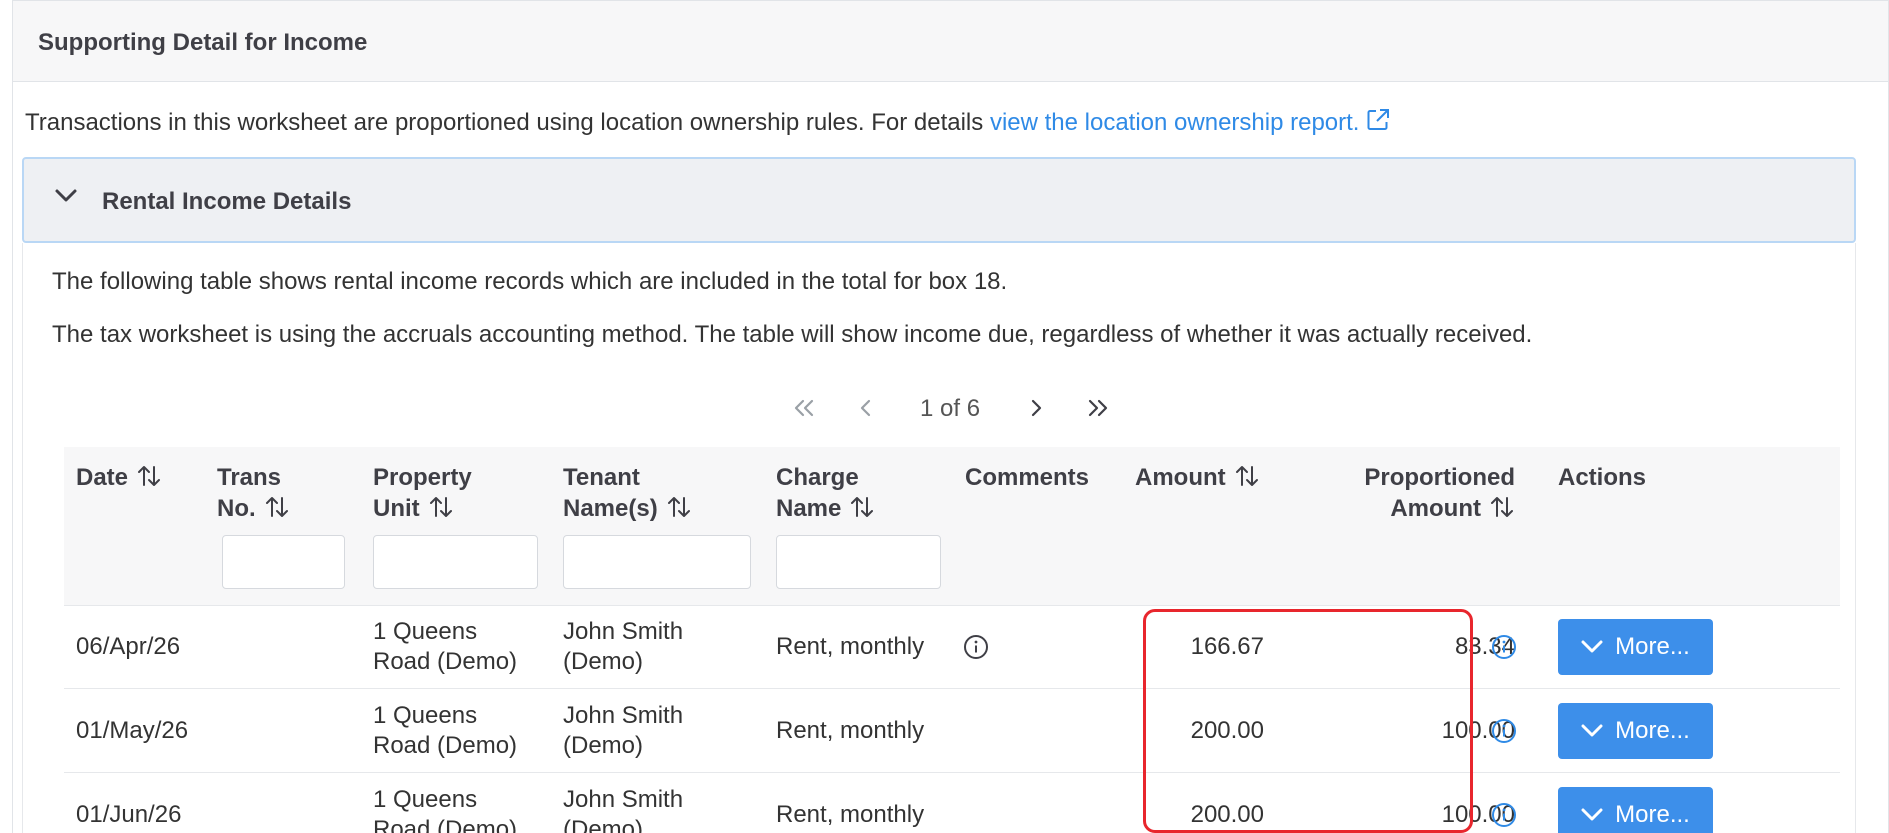 Image resolution: width=1889 pixels, height=833 pixels. Describe the element at coordinates (283, 562) in the screenshot. I see `trans-no-filter-input` at that location.